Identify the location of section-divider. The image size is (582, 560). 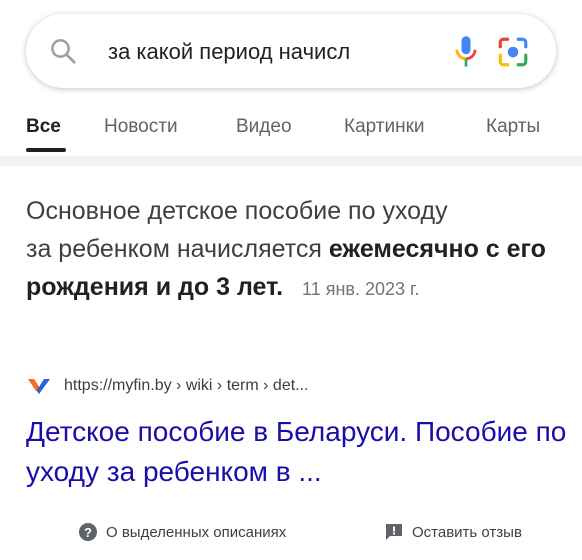
(291, 161).